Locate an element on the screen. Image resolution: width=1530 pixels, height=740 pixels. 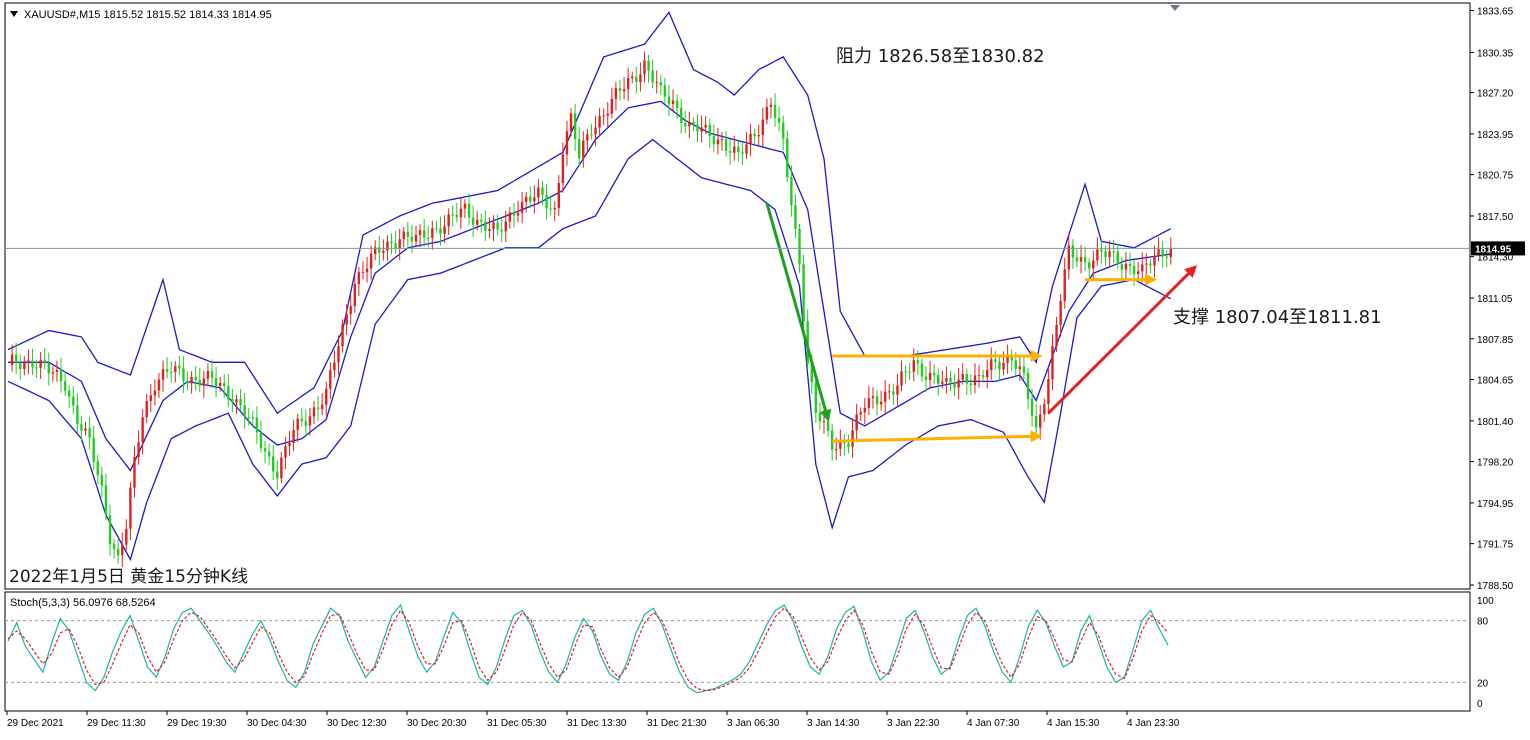
time-tick-label: 30 Dec 04:30 is located at coordinates (277, 723).